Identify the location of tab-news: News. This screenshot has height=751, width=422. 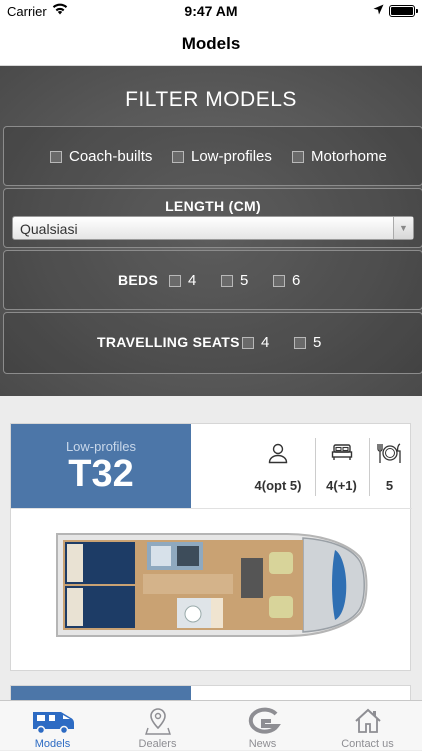
(262, 726).